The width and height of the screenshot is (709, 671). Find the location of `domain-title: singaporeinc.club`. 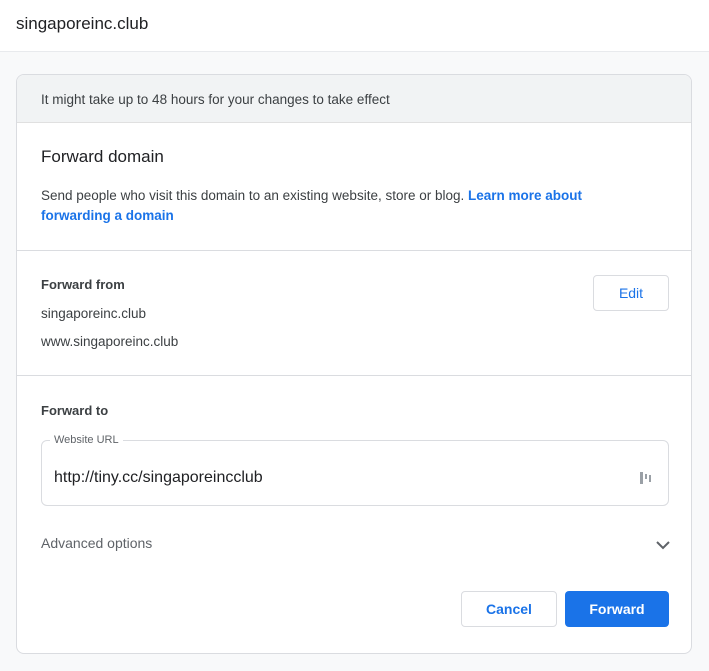

domain-title: singaporeinc.club is located at coordinates (82, 23).